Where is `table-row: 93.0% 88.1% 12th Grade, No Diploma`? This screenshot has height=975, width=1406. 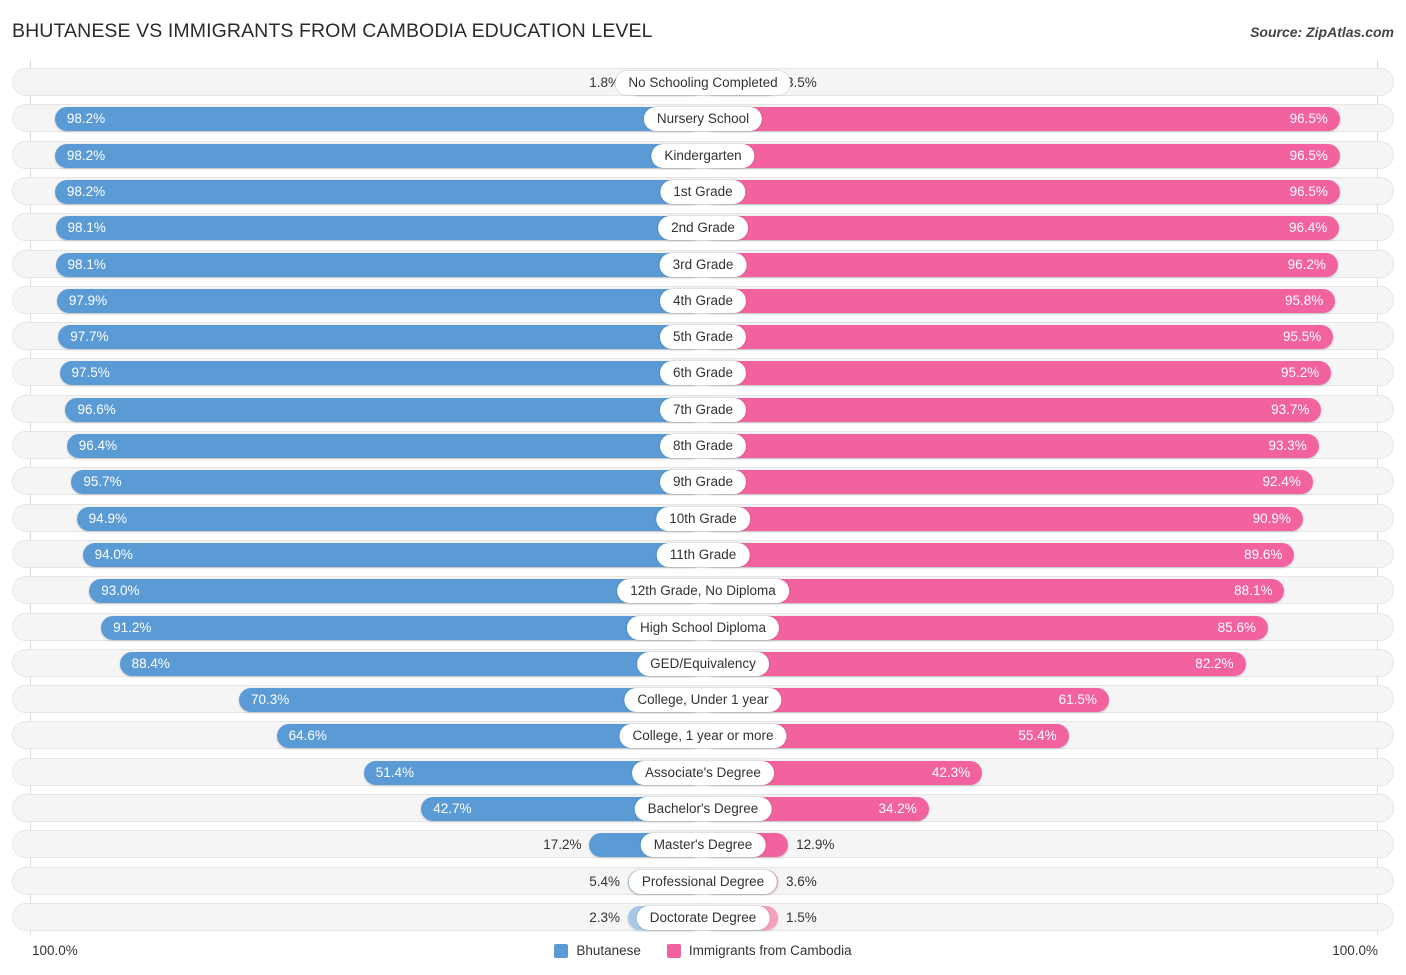 table-row: 93.0% 88.1% 12th Grade, No Diploma is located at coordinates (703, 590).